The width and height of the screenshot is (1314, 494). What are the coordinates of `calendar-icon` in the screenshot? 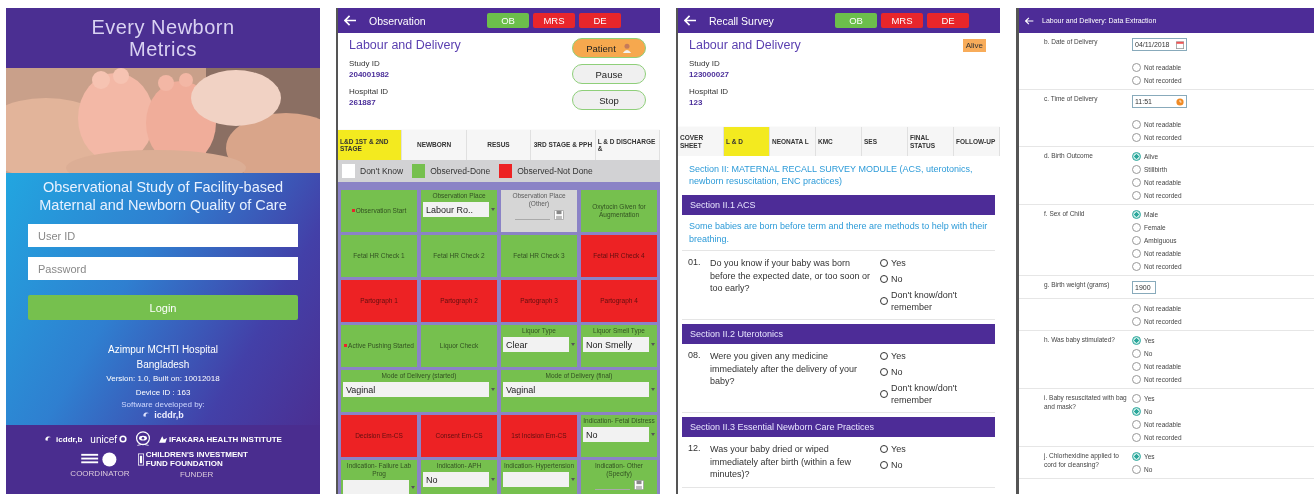 It's located at (1180, 44).